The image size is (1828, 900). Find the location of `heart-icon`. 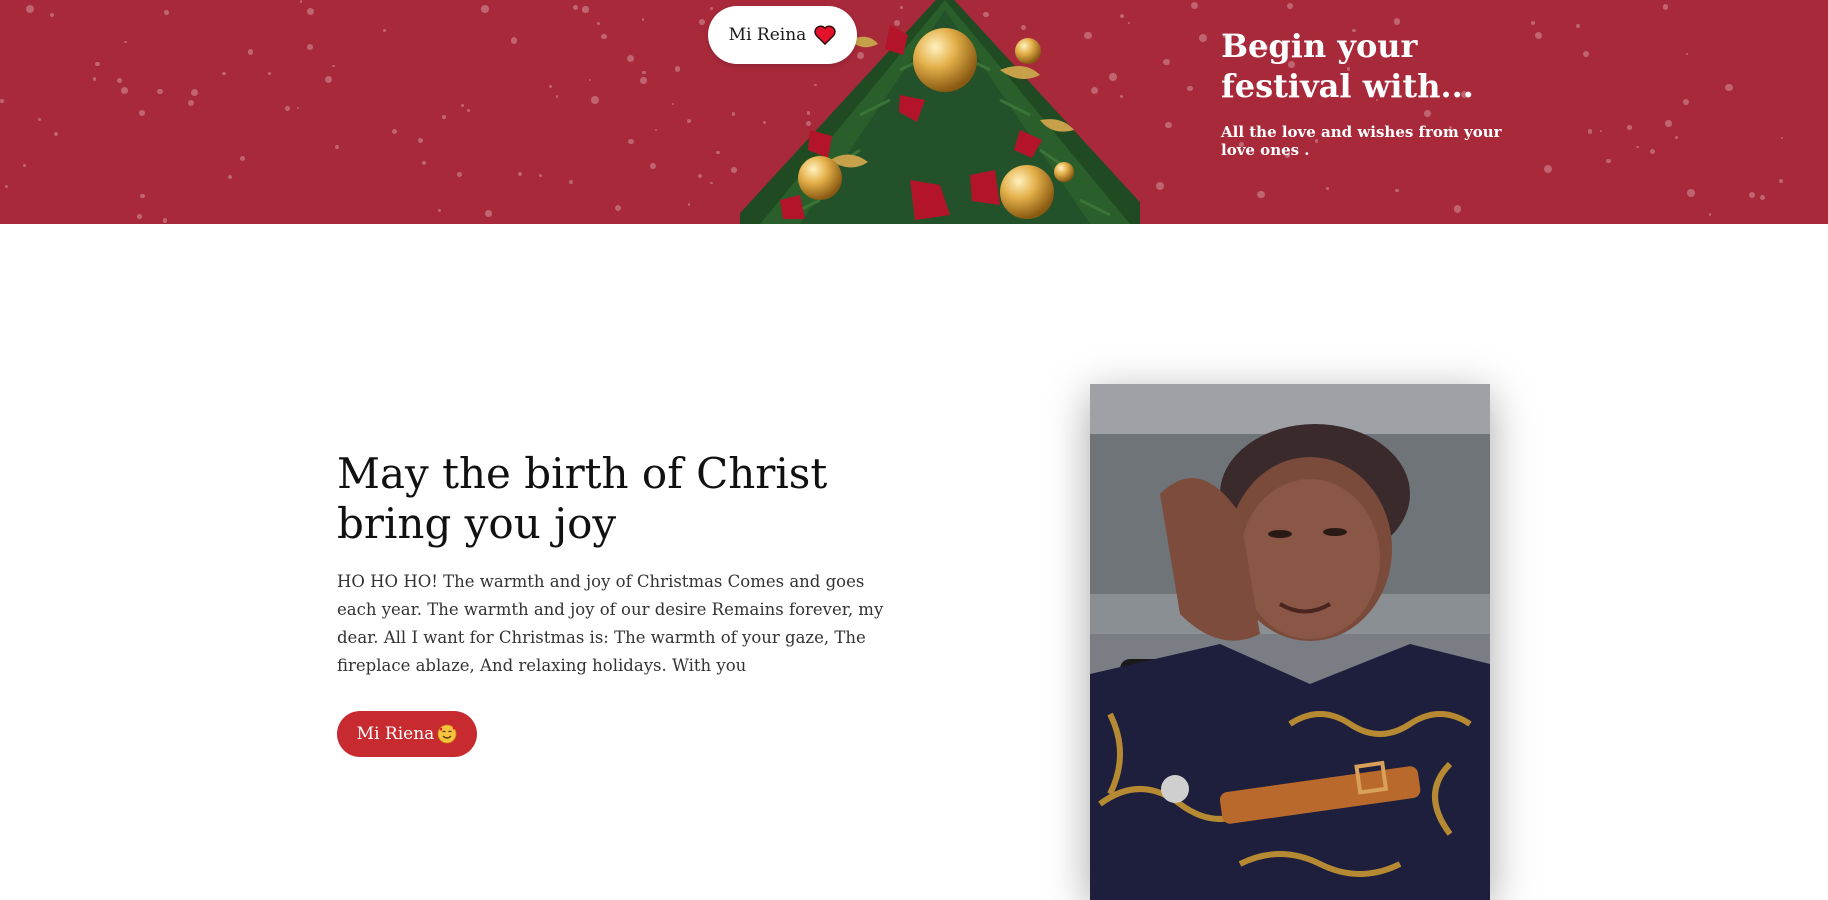

heart-icon is located at coordinates (825, 35).